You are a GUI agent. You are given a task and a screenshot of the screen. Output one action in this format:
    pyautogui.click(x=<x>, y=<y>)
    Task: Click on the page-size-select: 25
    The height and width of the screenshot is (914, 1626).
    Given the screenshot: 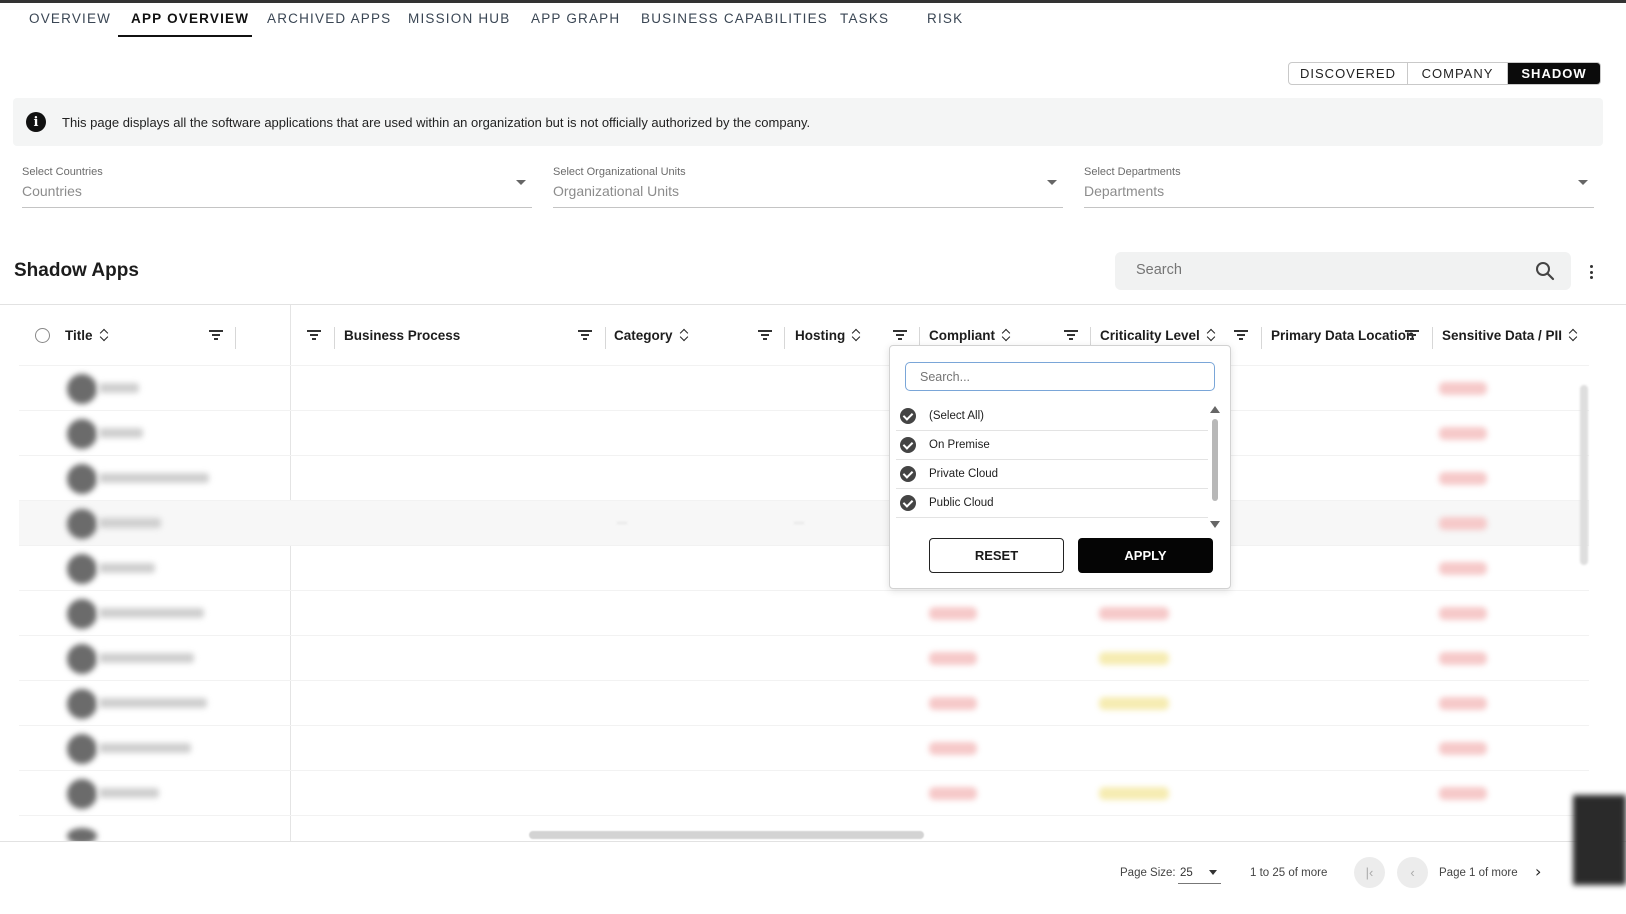 What is the action you would take?
    pyautogui.click(x=1199, y=874)
    